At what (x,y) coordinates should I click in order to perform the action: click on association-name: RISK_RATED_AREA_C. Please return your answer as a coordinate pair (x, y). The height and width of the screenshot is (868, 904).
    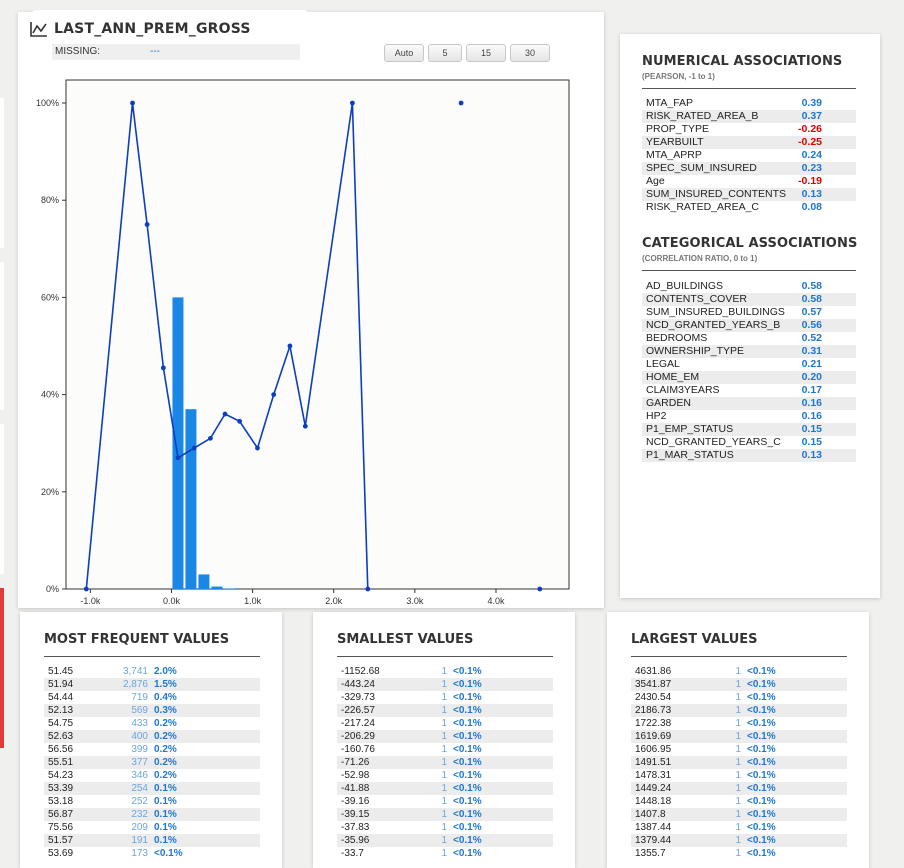
    Looking at the image, I should click on (703, 207).